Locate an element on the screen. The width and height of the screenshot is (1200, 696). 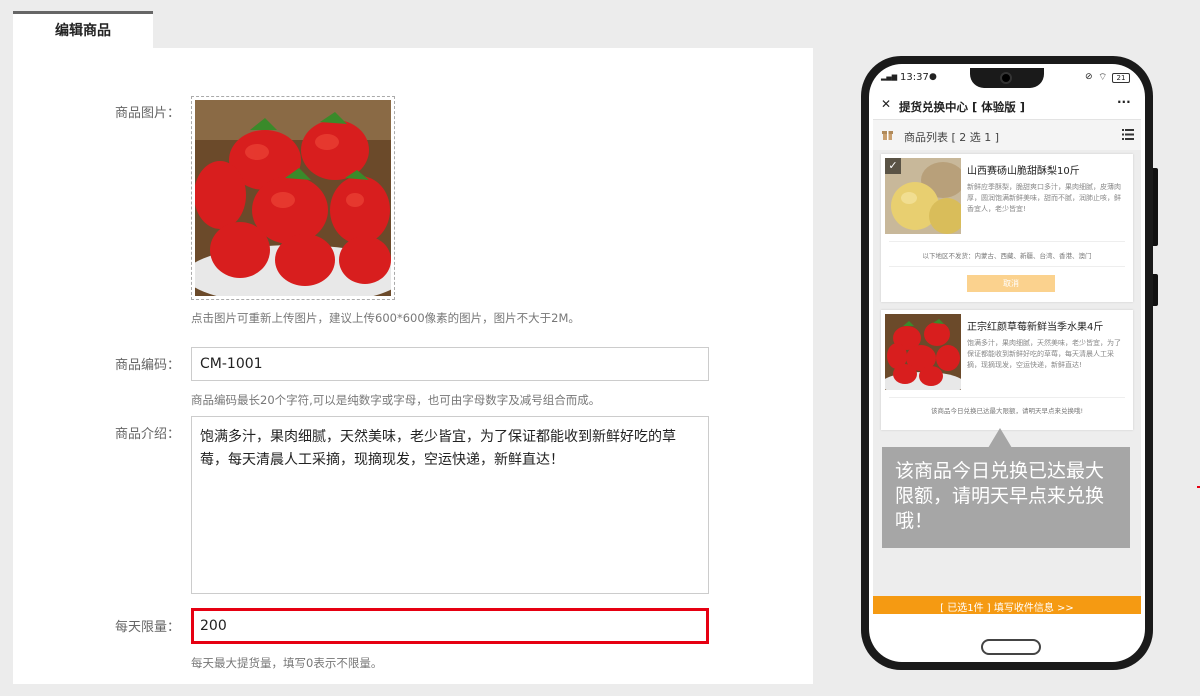
wifi-icon: ⌔ is located at coordinates (1103, 77).